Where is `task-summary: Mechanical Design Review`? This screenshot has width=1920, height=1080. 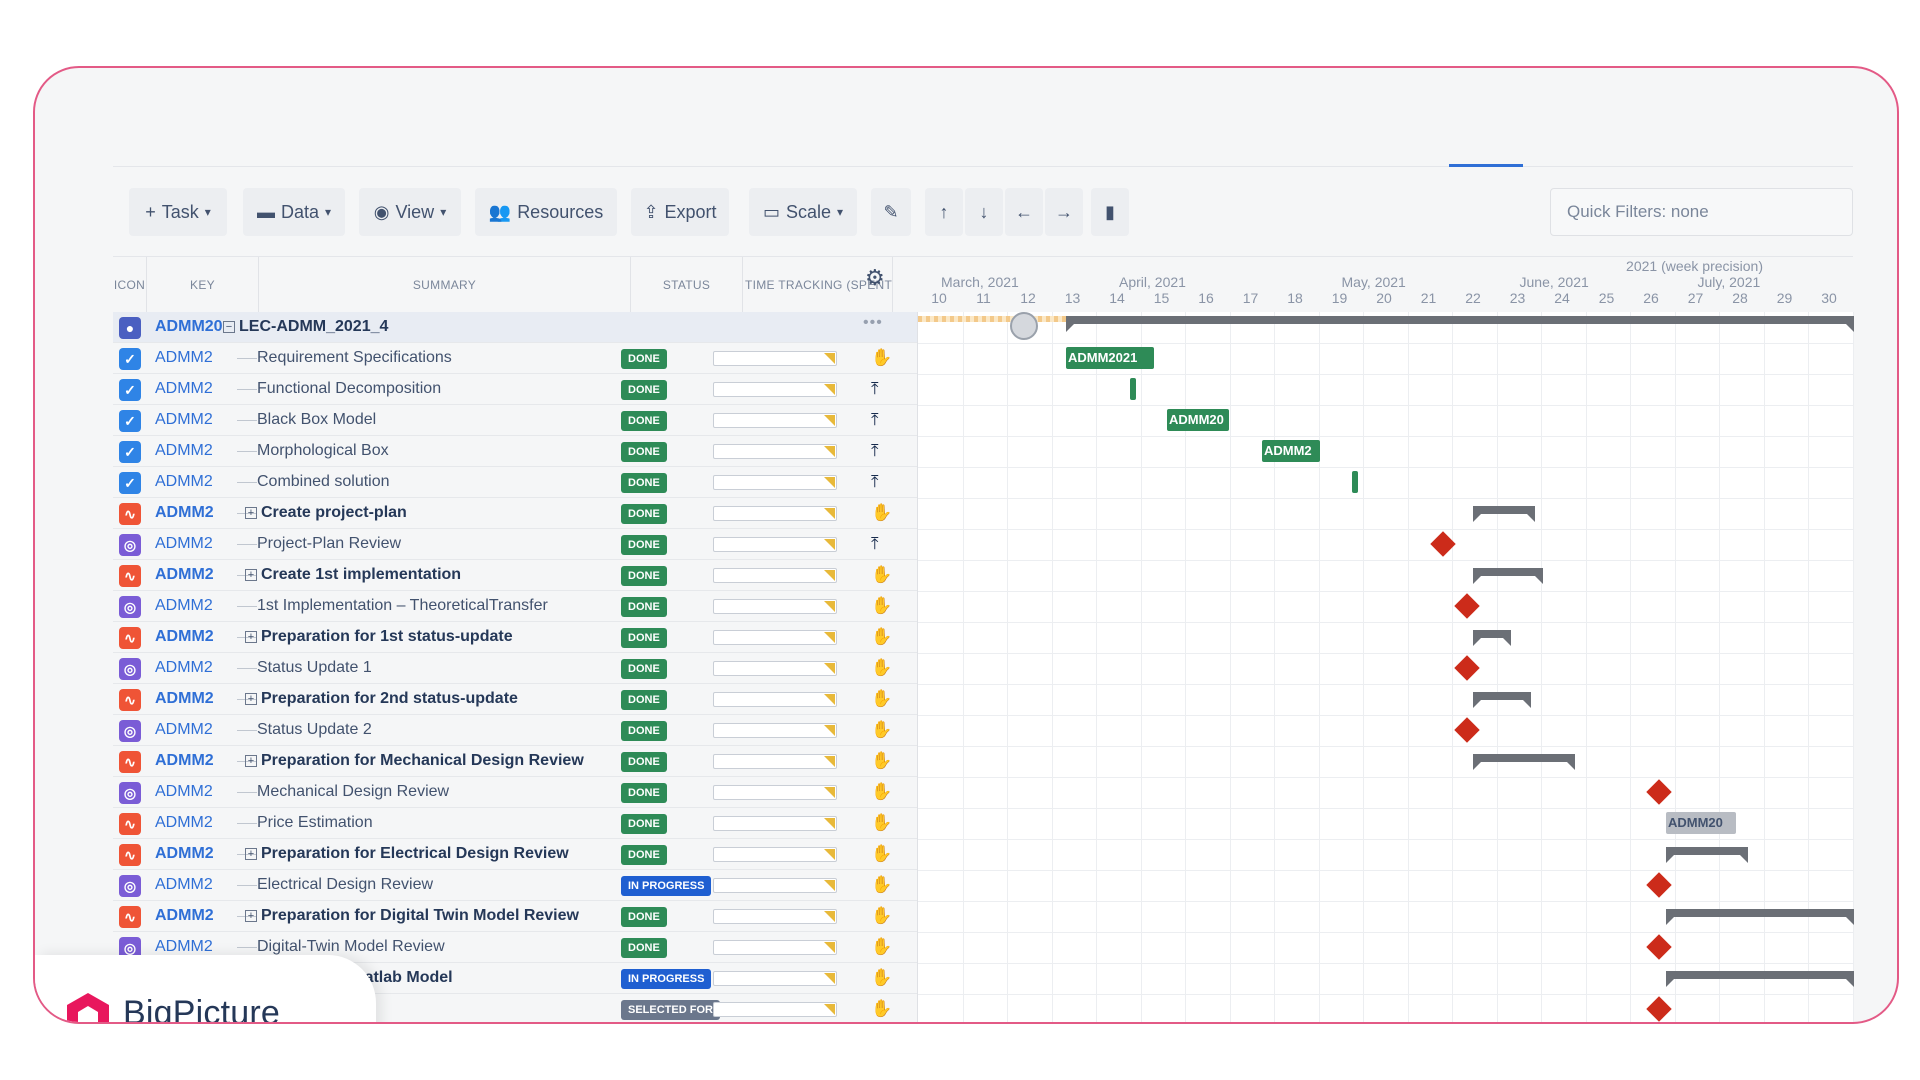 task-summary: Mechanical Design Review is located at coordinates (433, 792).